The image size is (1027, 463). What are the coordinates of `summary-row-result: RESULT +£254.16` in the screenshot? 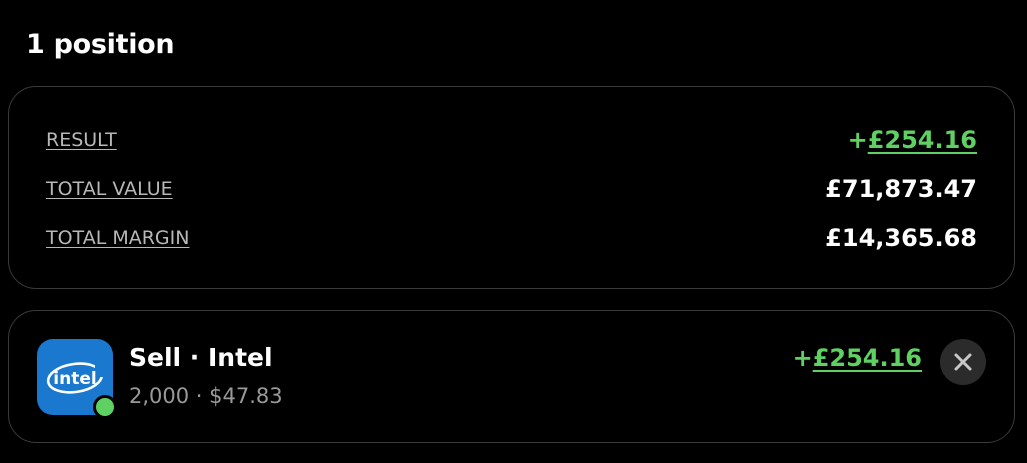 It's located at (511, 140).